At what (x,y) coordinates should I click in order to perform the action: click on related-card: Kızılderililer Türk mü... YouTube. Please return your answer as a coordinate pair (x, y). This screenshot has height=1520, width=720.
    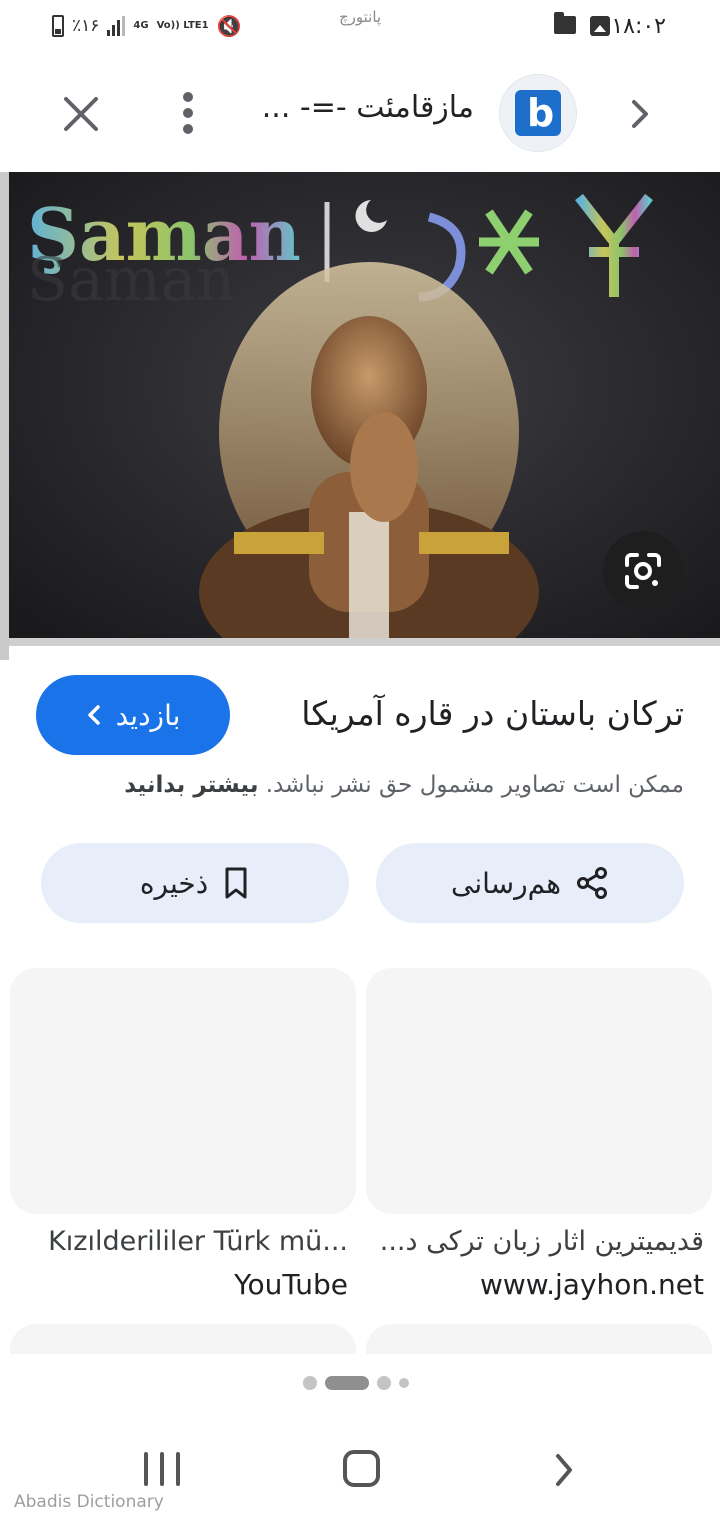
    Looking at the image, I should click on (183, 1134).